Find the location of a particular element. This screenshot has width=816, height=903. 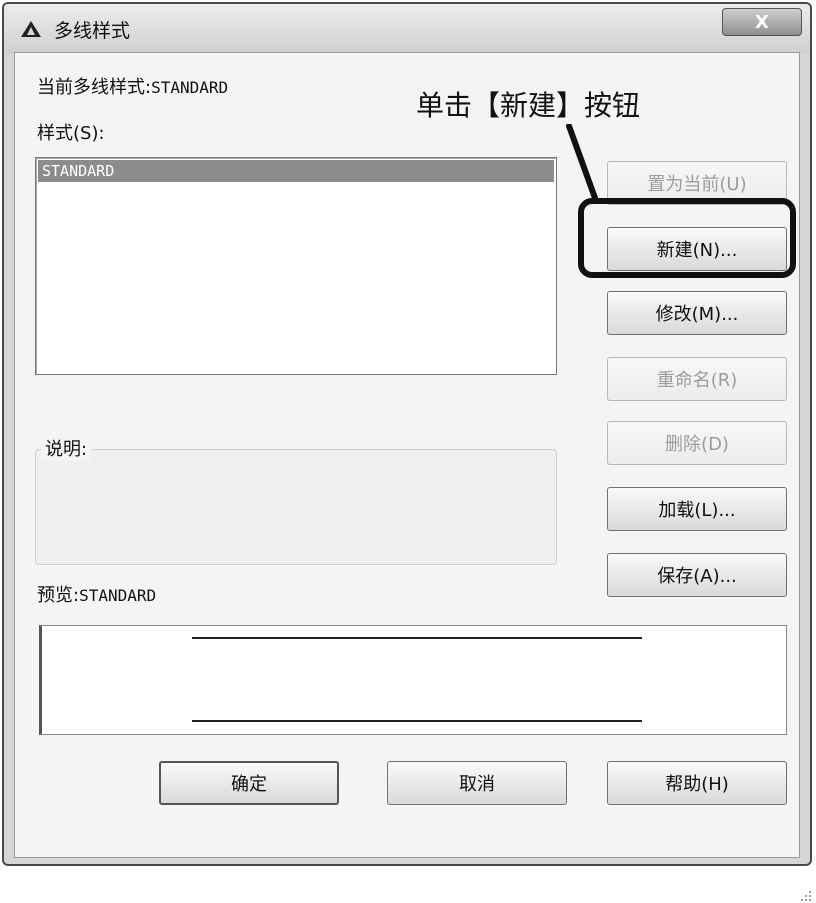

preview-label: 预览: is located at coordinates (58, 595).